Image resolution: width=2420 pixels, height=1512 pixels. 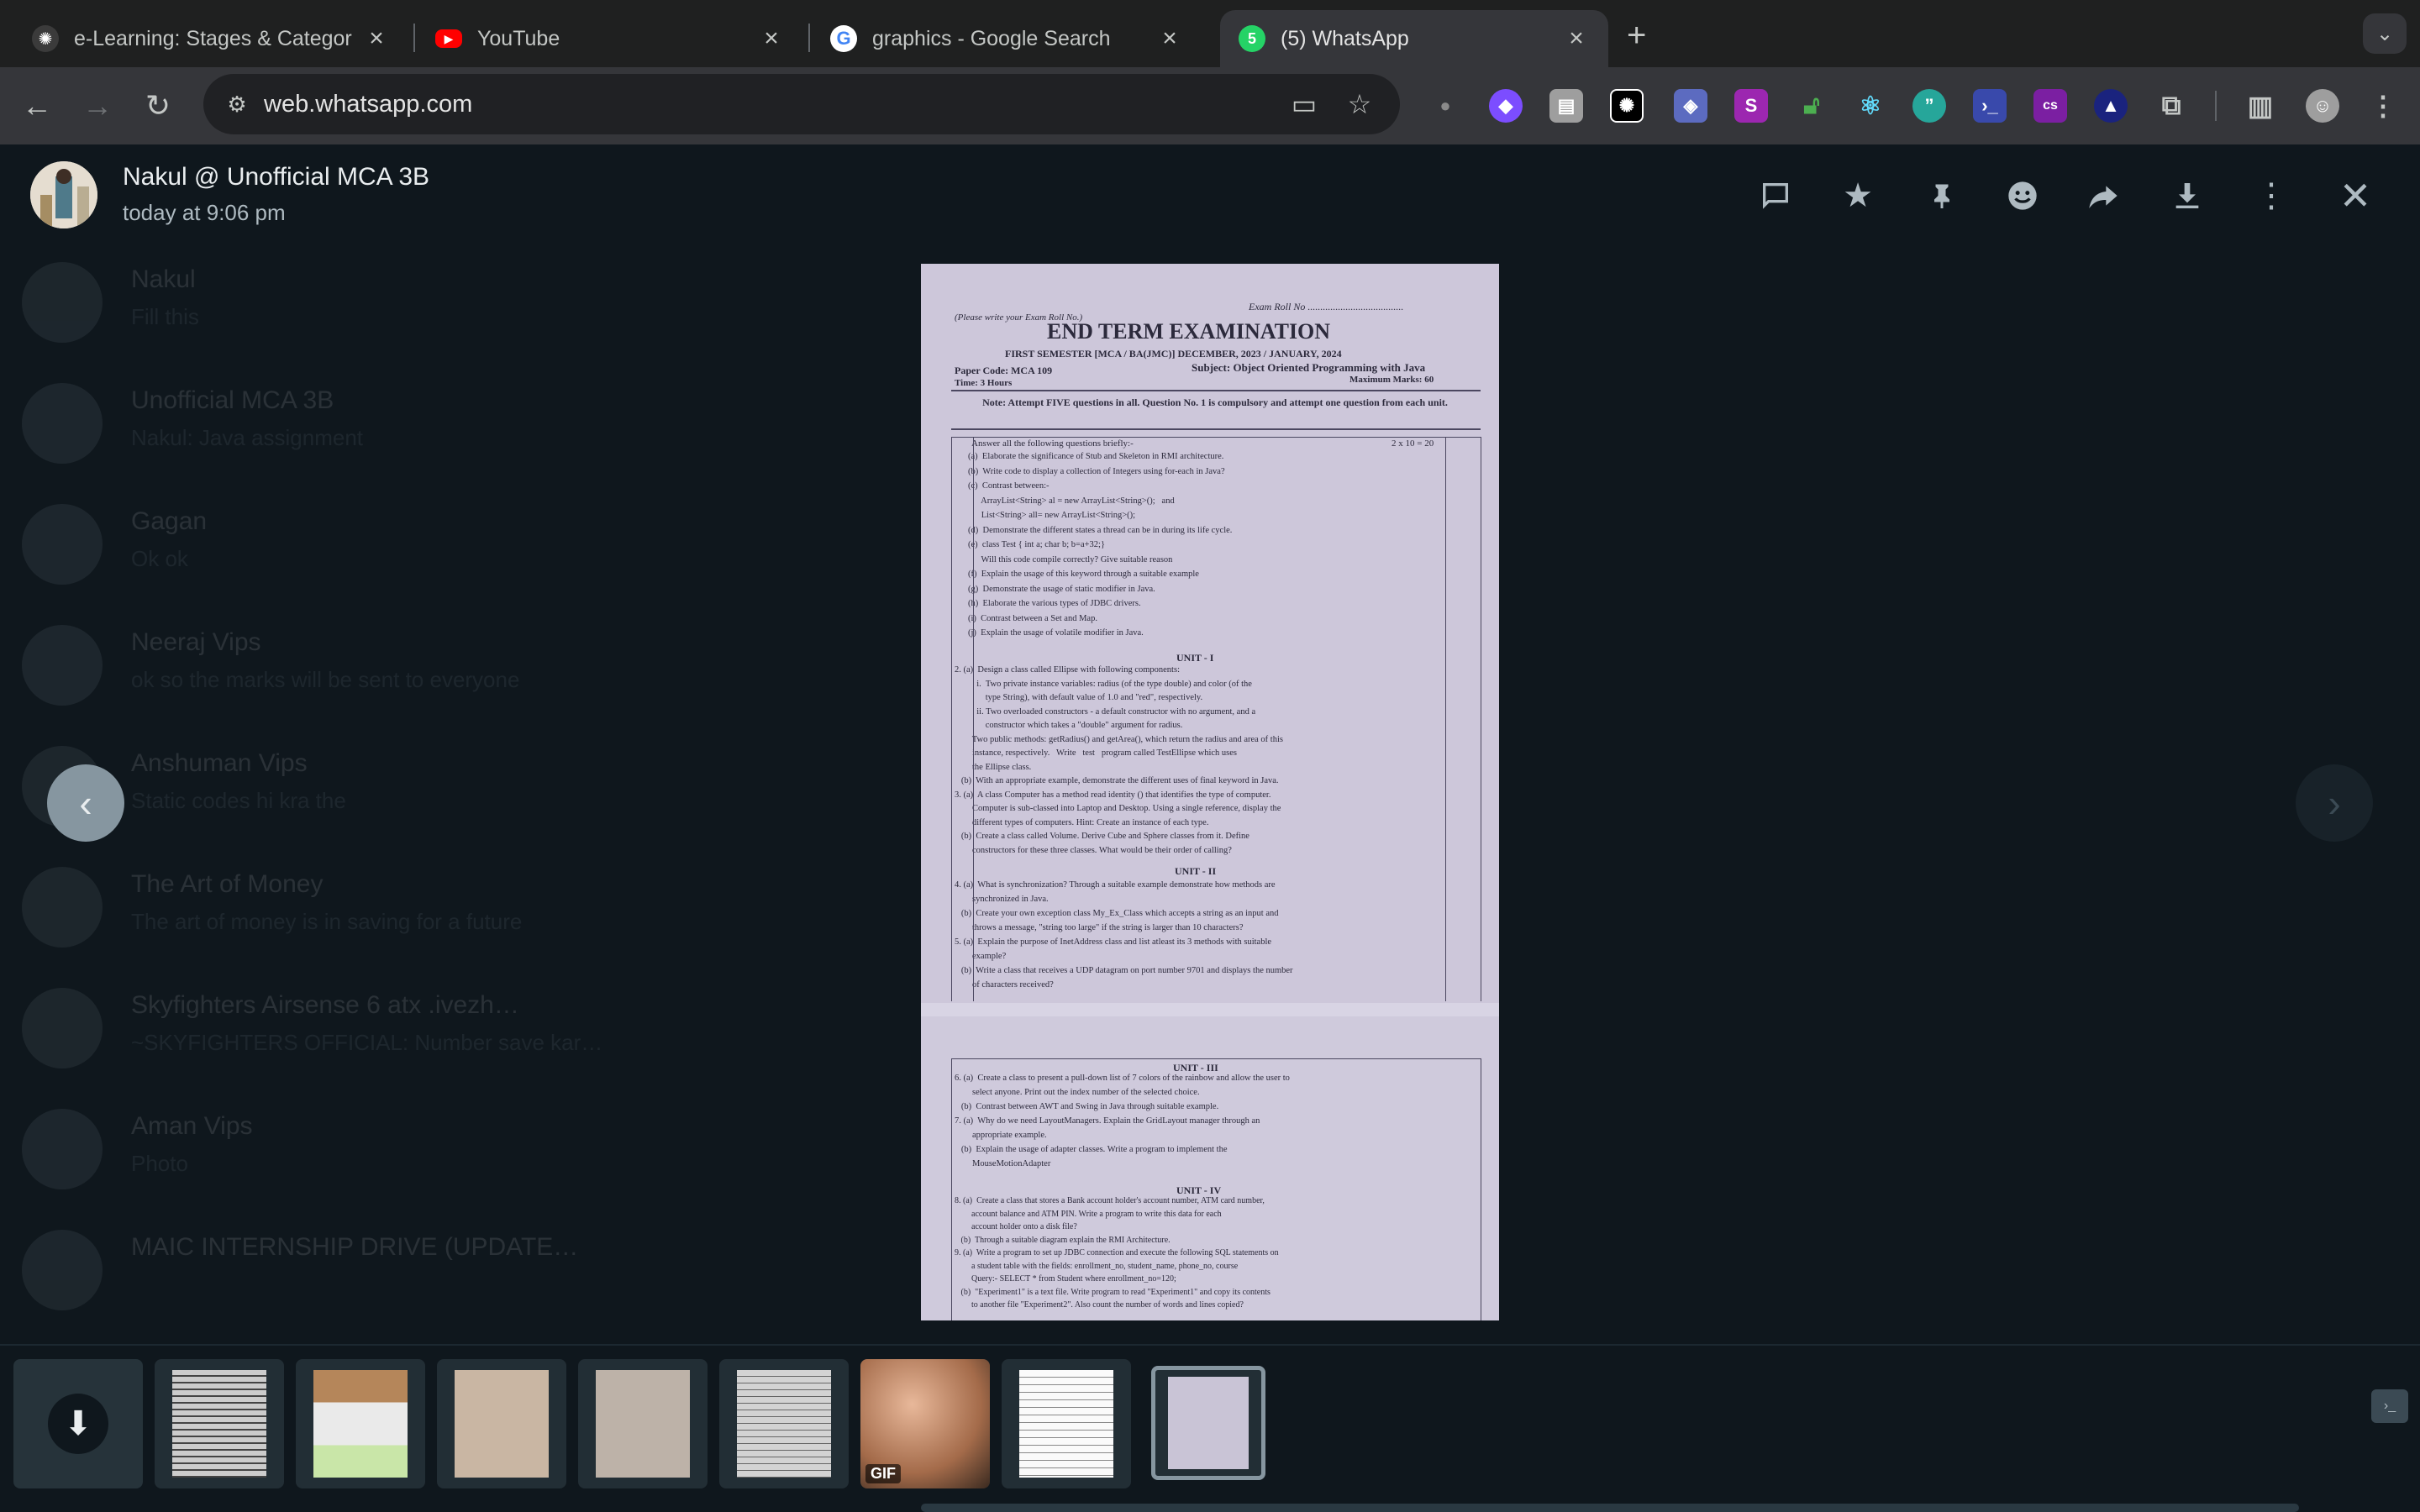 What do you see at coordinates (233, 400) in the screenshot?
I see `chat-name: Unofficial MCA 3B` at bounding box center [233, 400].